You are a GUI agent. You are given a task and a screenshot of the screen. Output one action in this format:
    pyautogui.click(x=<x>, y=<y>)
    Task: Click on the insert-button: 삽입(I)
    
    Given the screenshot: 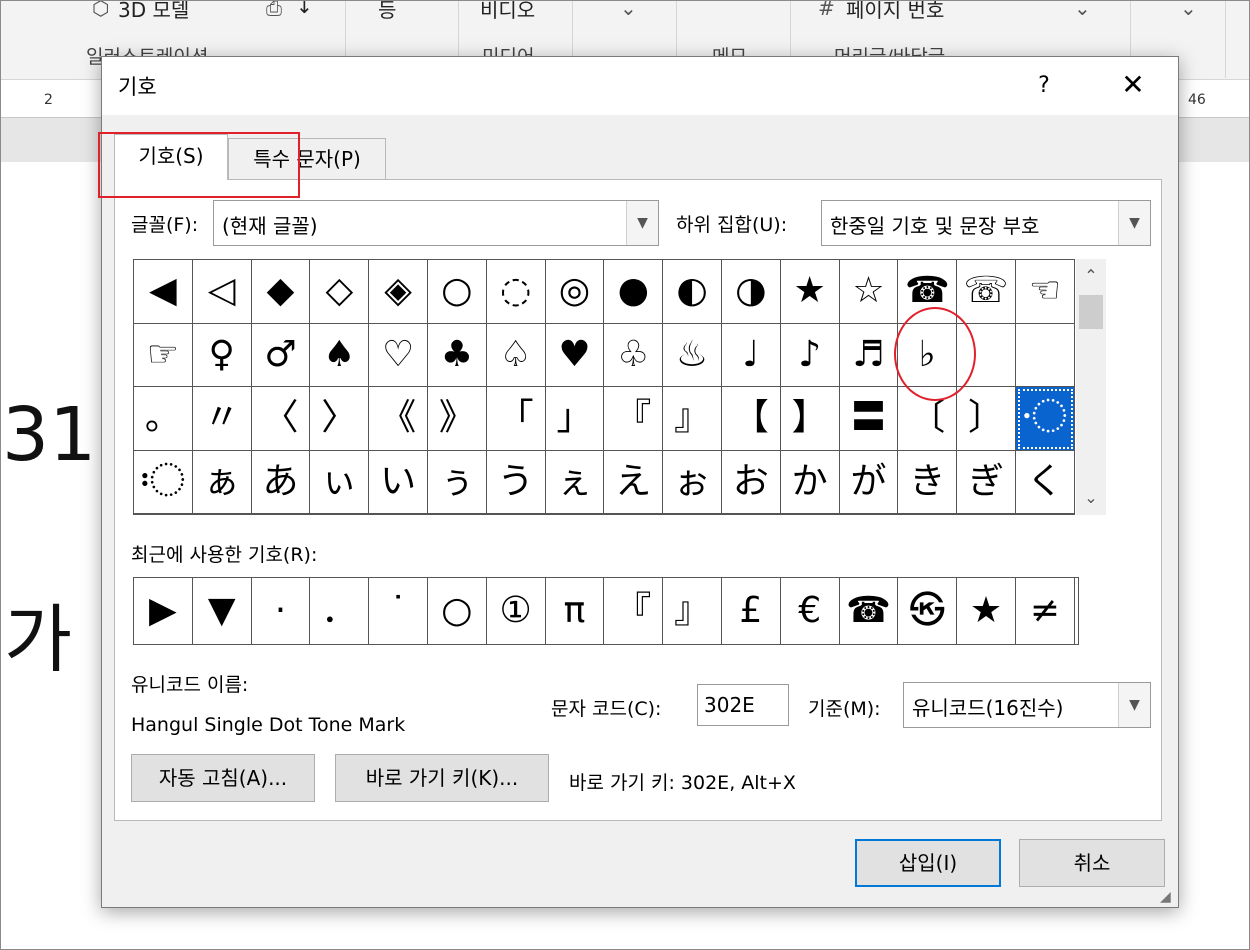 What is the action you would take?
    pyautogui.click(x=928, y=863)
    